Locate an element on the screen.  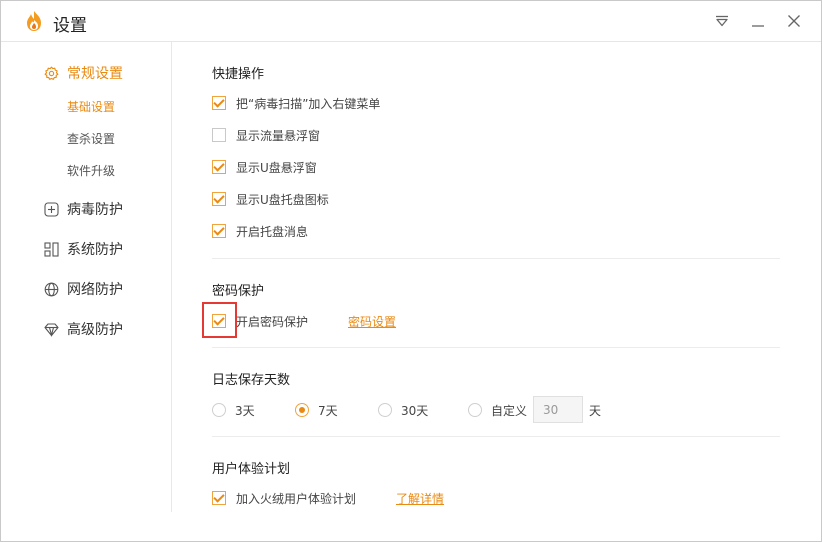
minimize-icon is located at coordinates (758, 26).